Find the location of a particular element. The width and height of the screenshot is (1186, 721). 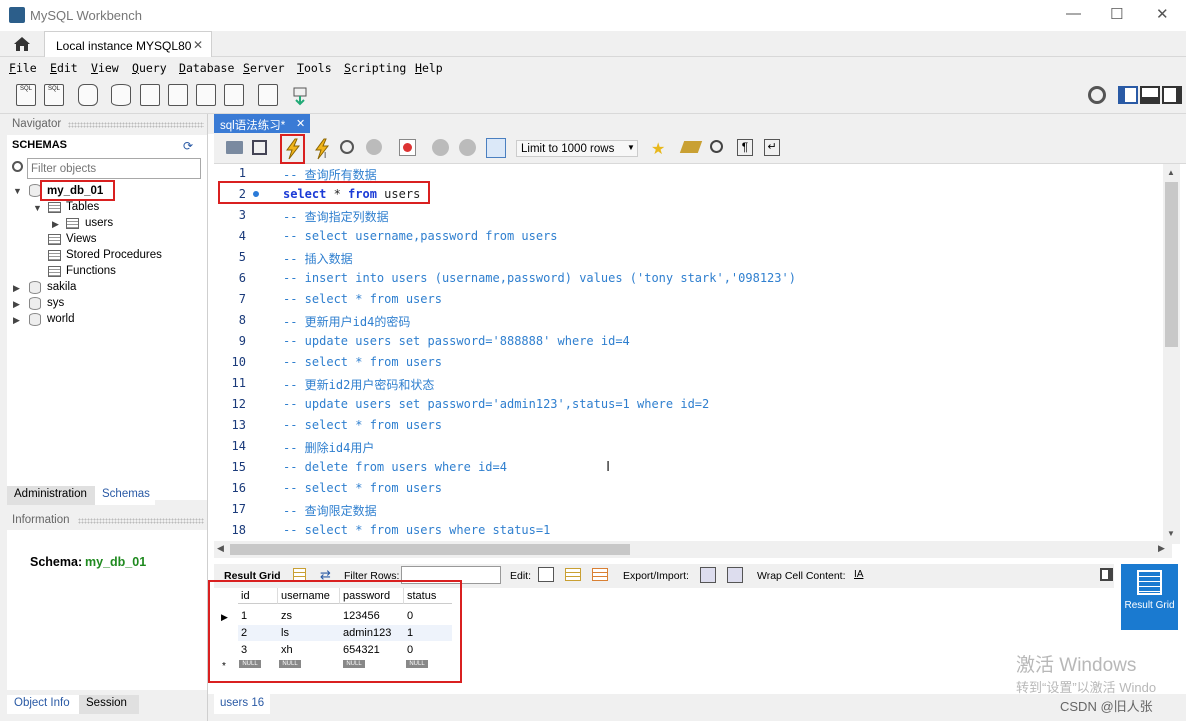

menu-scripting: Scripting is located at coordinates (375, 68).